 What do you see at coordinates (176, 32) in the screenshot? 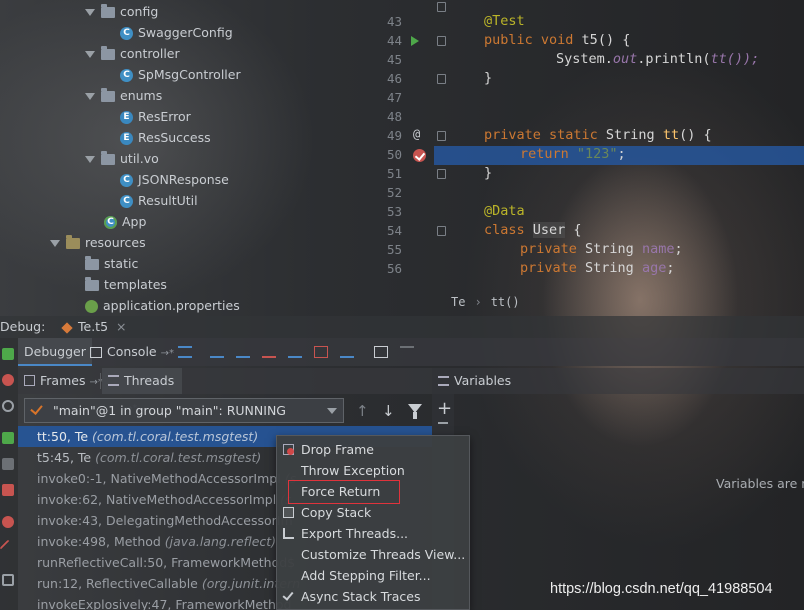
I see `tree-class-swaggerconfig: C SwaggerConfig` at bounding box center [176, 32].